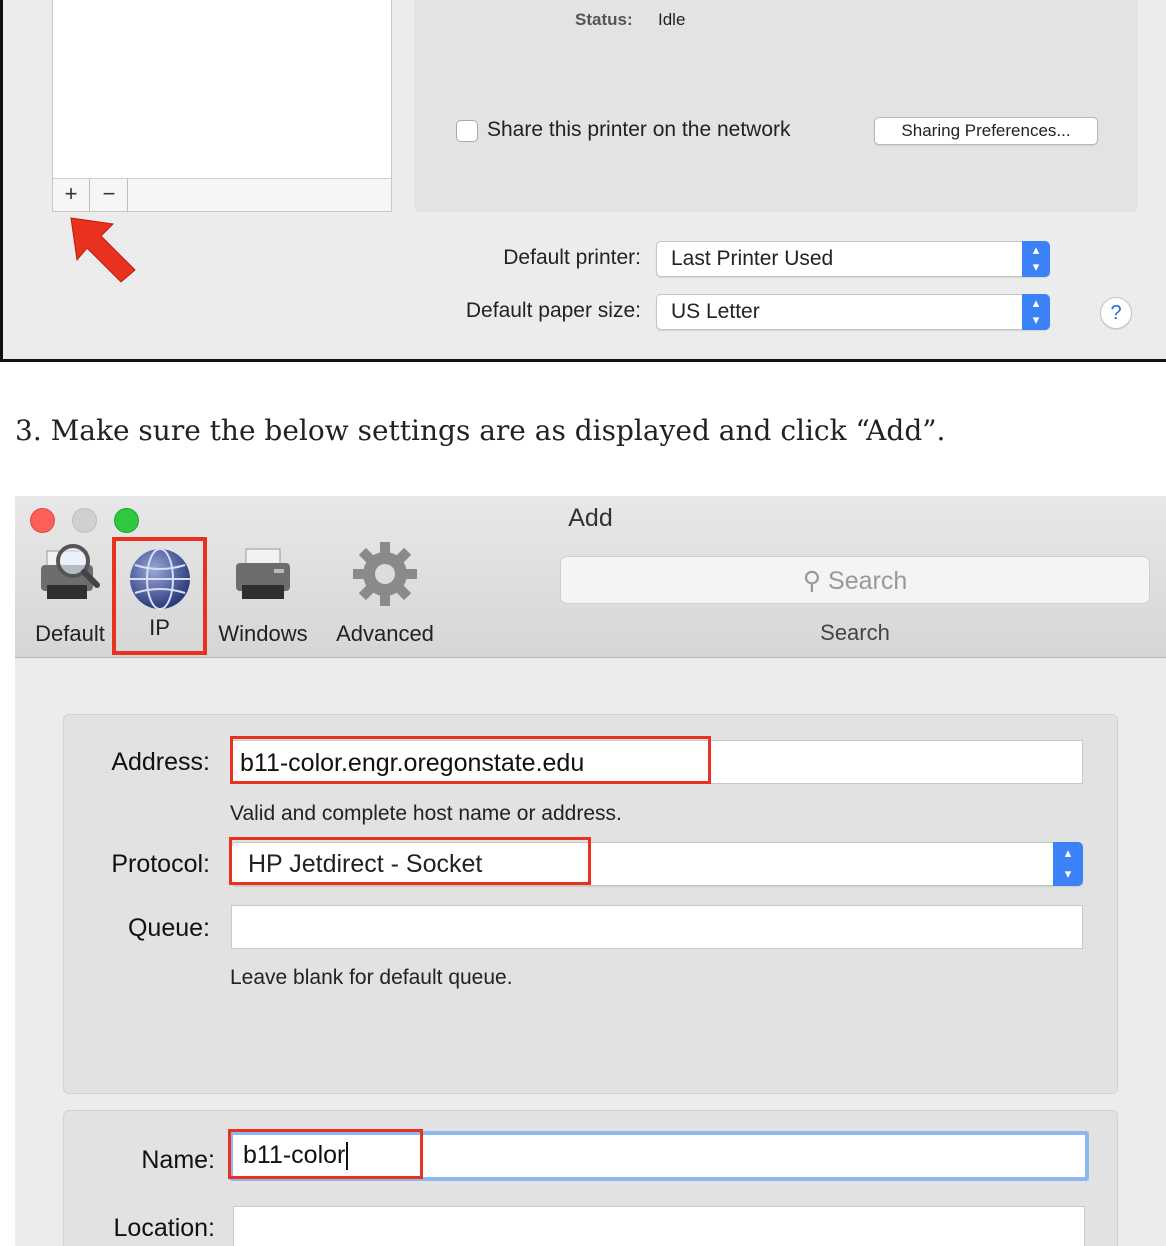 The width and height of the screenshot is (1166, 1246). Describe the element at coordinates (639, 129) in the screenshot. I see `share-printer-label: Share this printer on the network` at that location.